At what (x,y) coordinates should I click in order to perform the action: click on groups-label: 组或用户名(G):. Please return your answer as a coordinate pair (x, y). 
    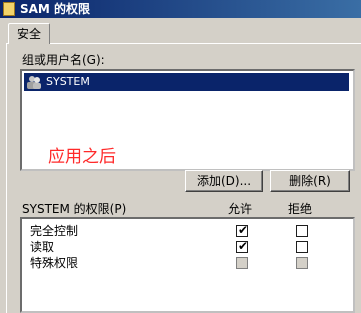
    Looking at the image, I should click on (63, 60).